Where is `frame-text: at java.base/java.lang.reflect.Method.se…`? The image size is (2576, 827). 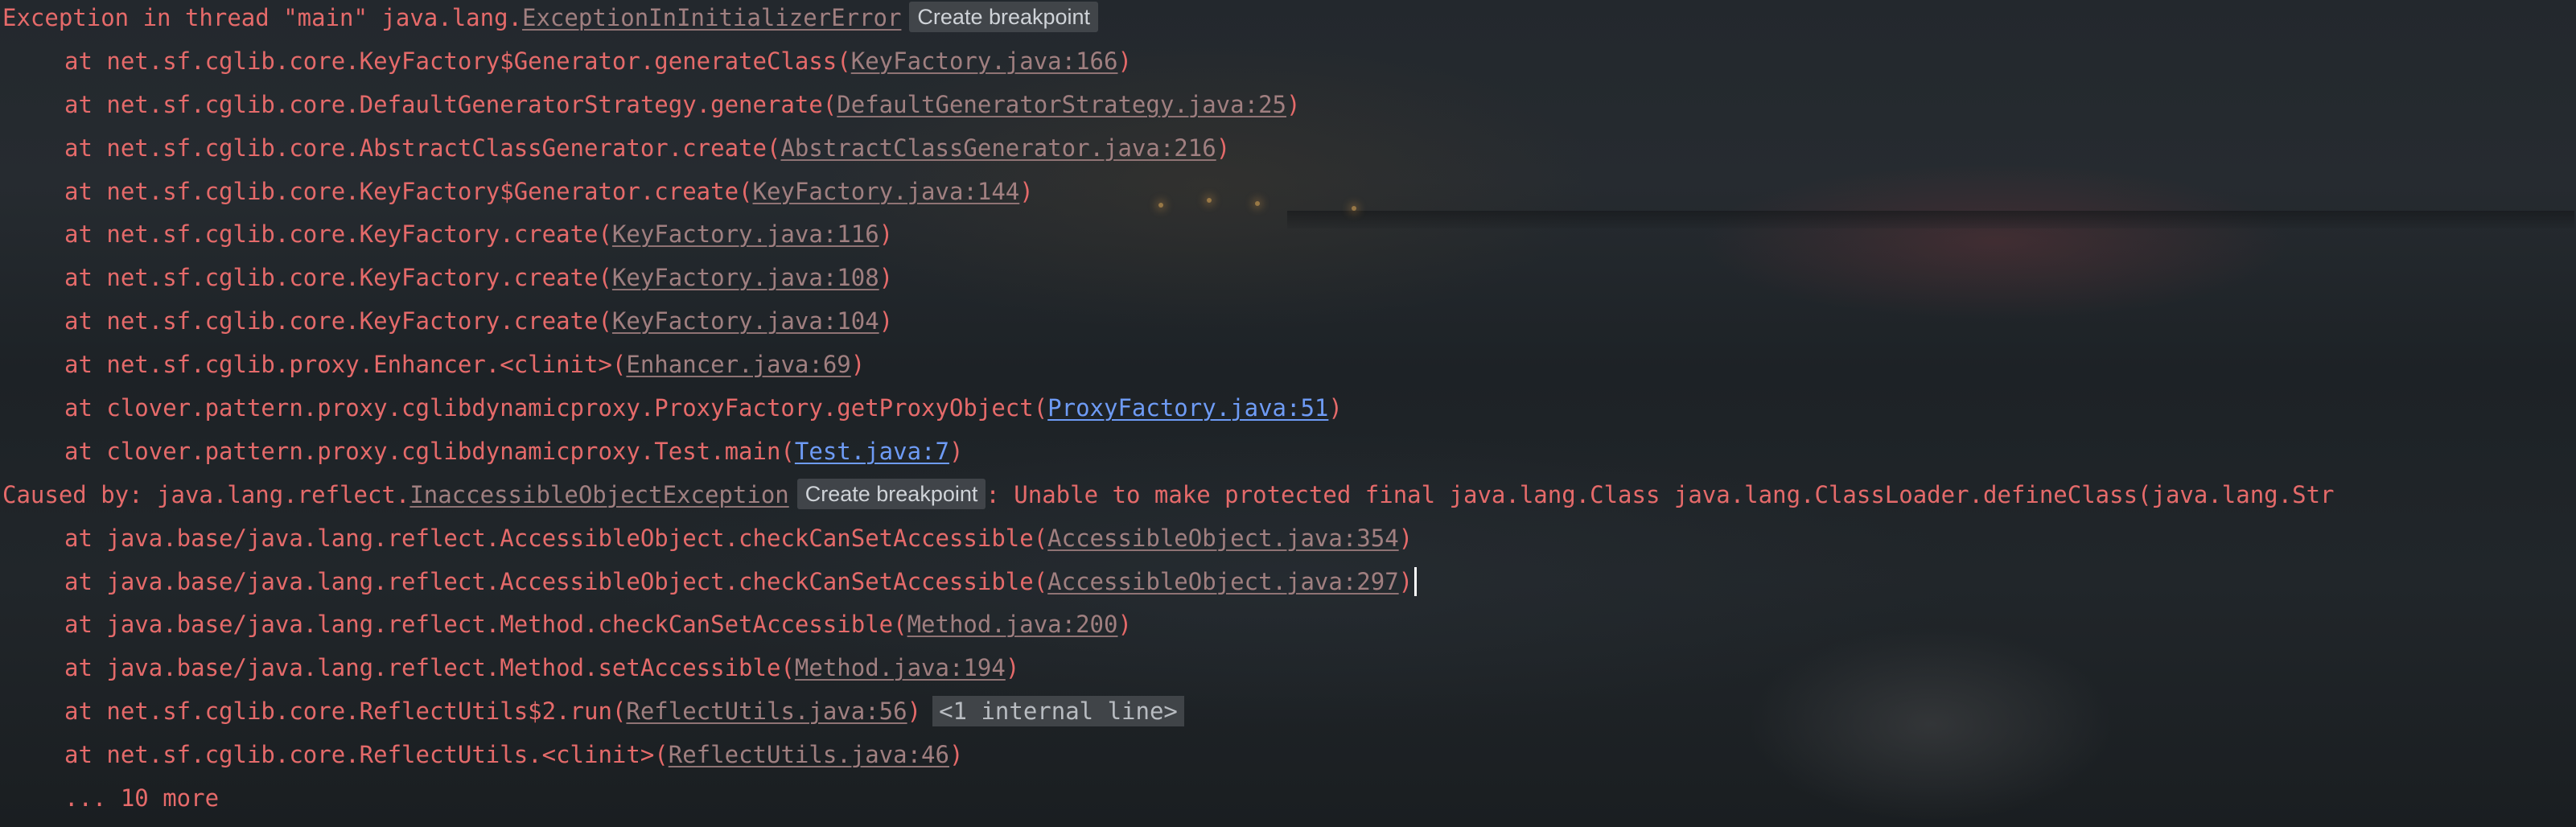
frame-text: at java.base/java.lang.reflect.Method.se… is located at coordinates (429, 668).